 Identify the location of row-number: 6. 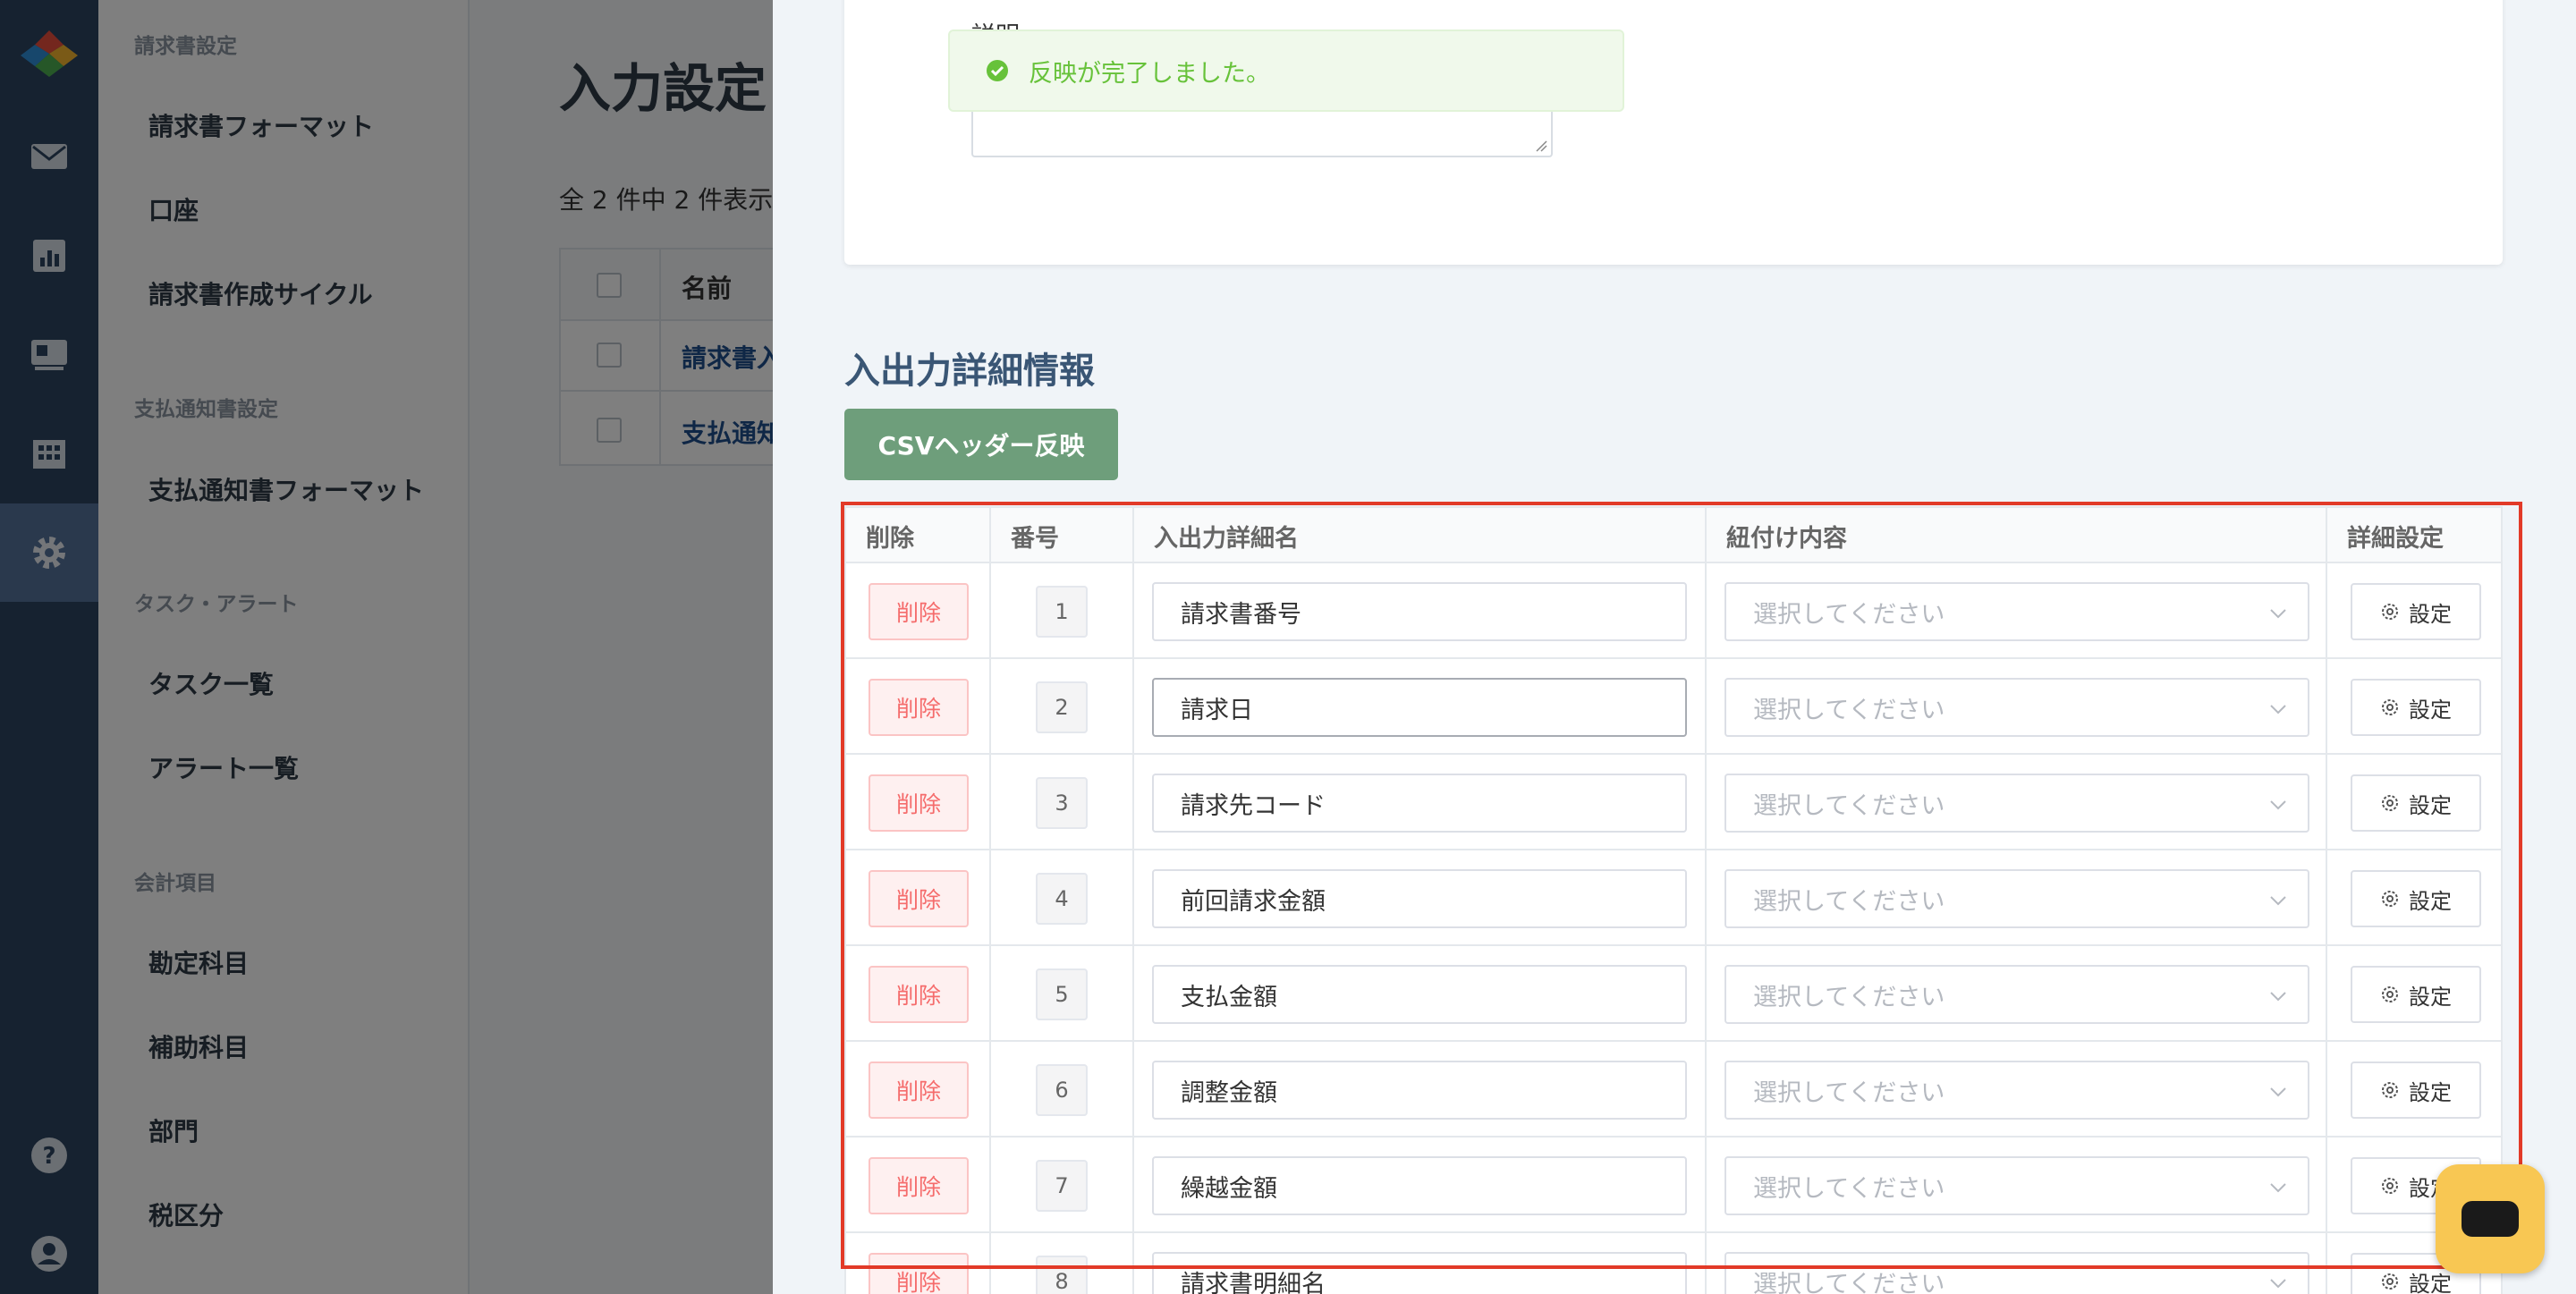
(1062, 1090).